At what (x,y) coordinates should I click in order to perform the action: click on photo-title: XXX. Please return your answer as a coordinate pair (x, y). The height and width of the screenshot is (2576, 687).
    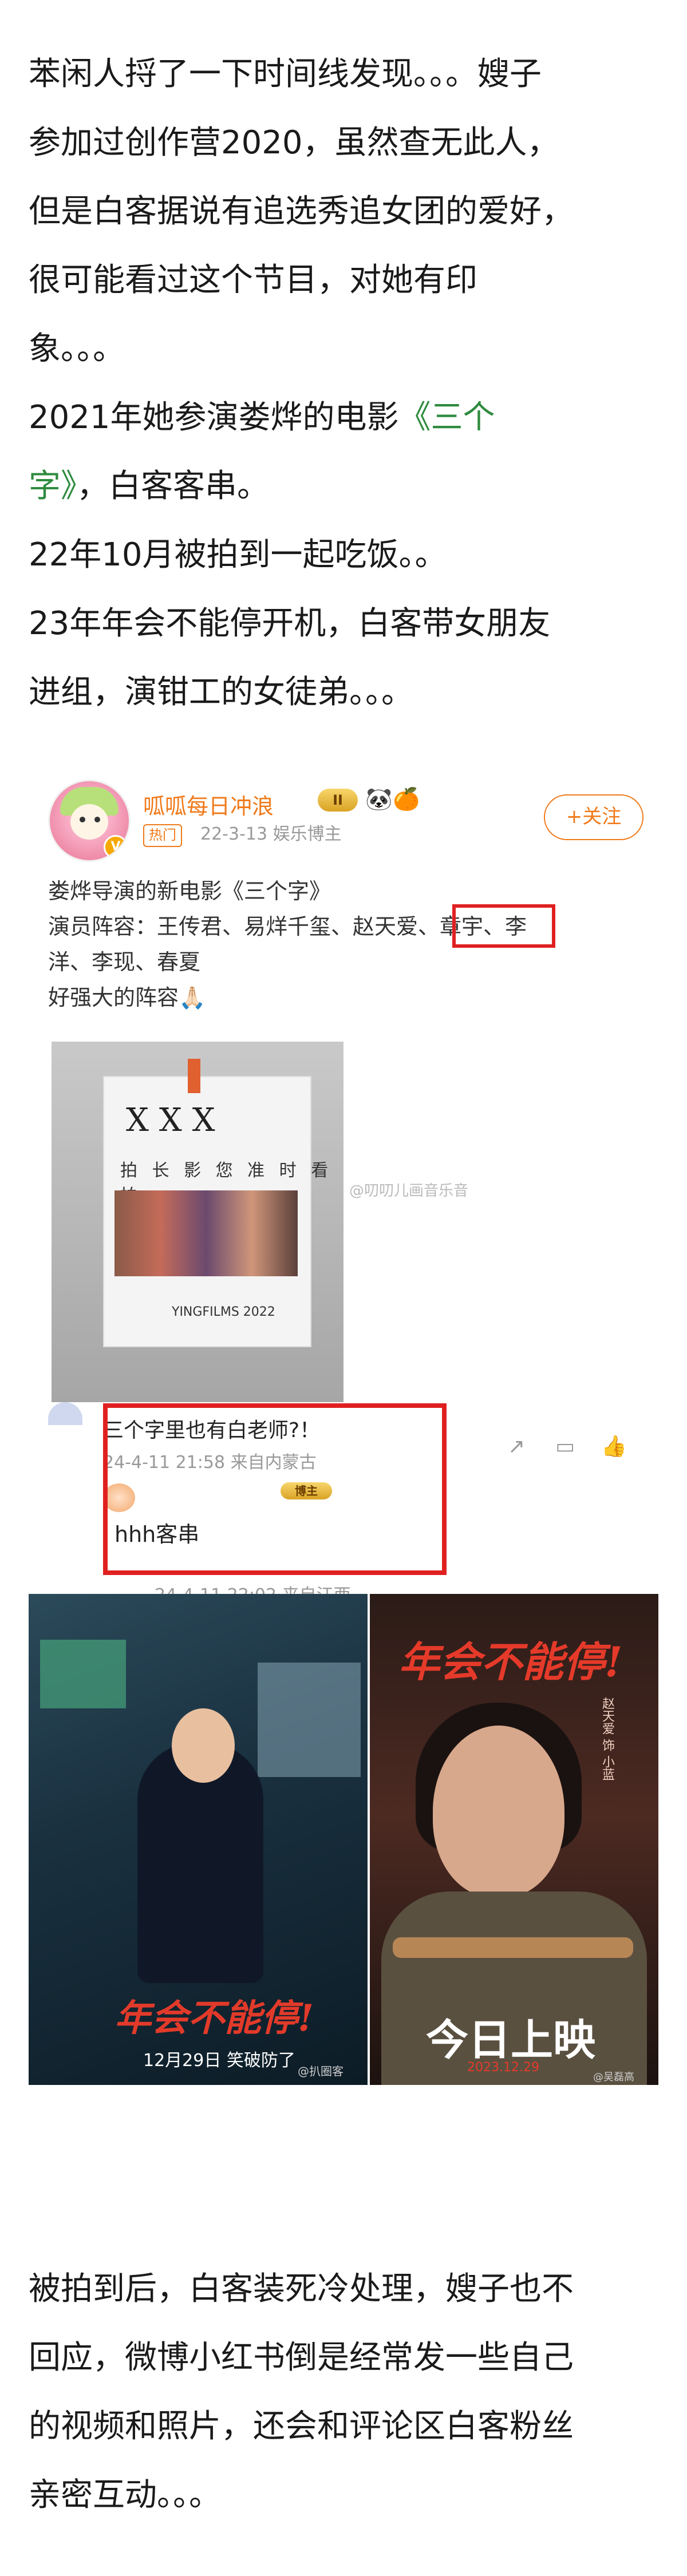
    Looking at the image, I should click on (176, 1120).